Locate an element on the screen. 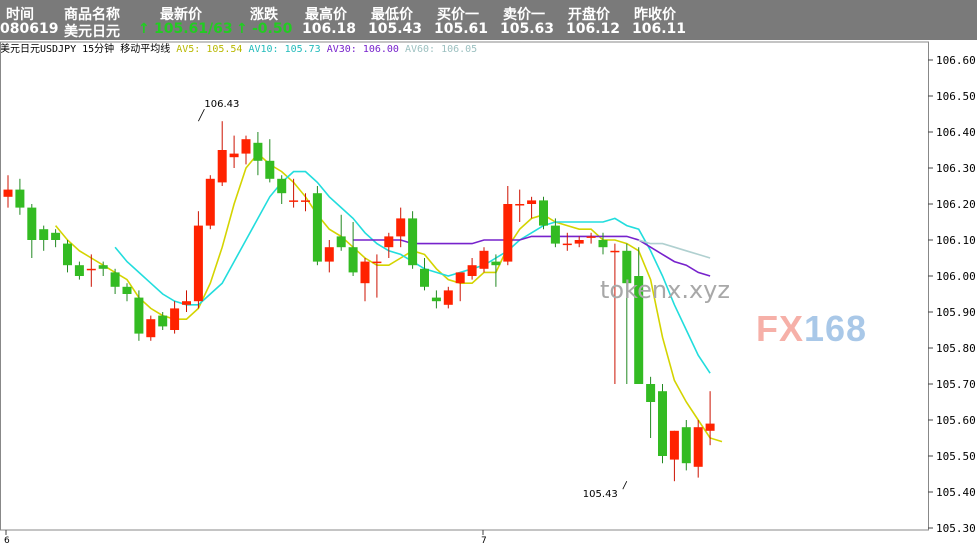 The image size is (977, 544). x-tick-label: 7 is located at coordinates (484, 540).